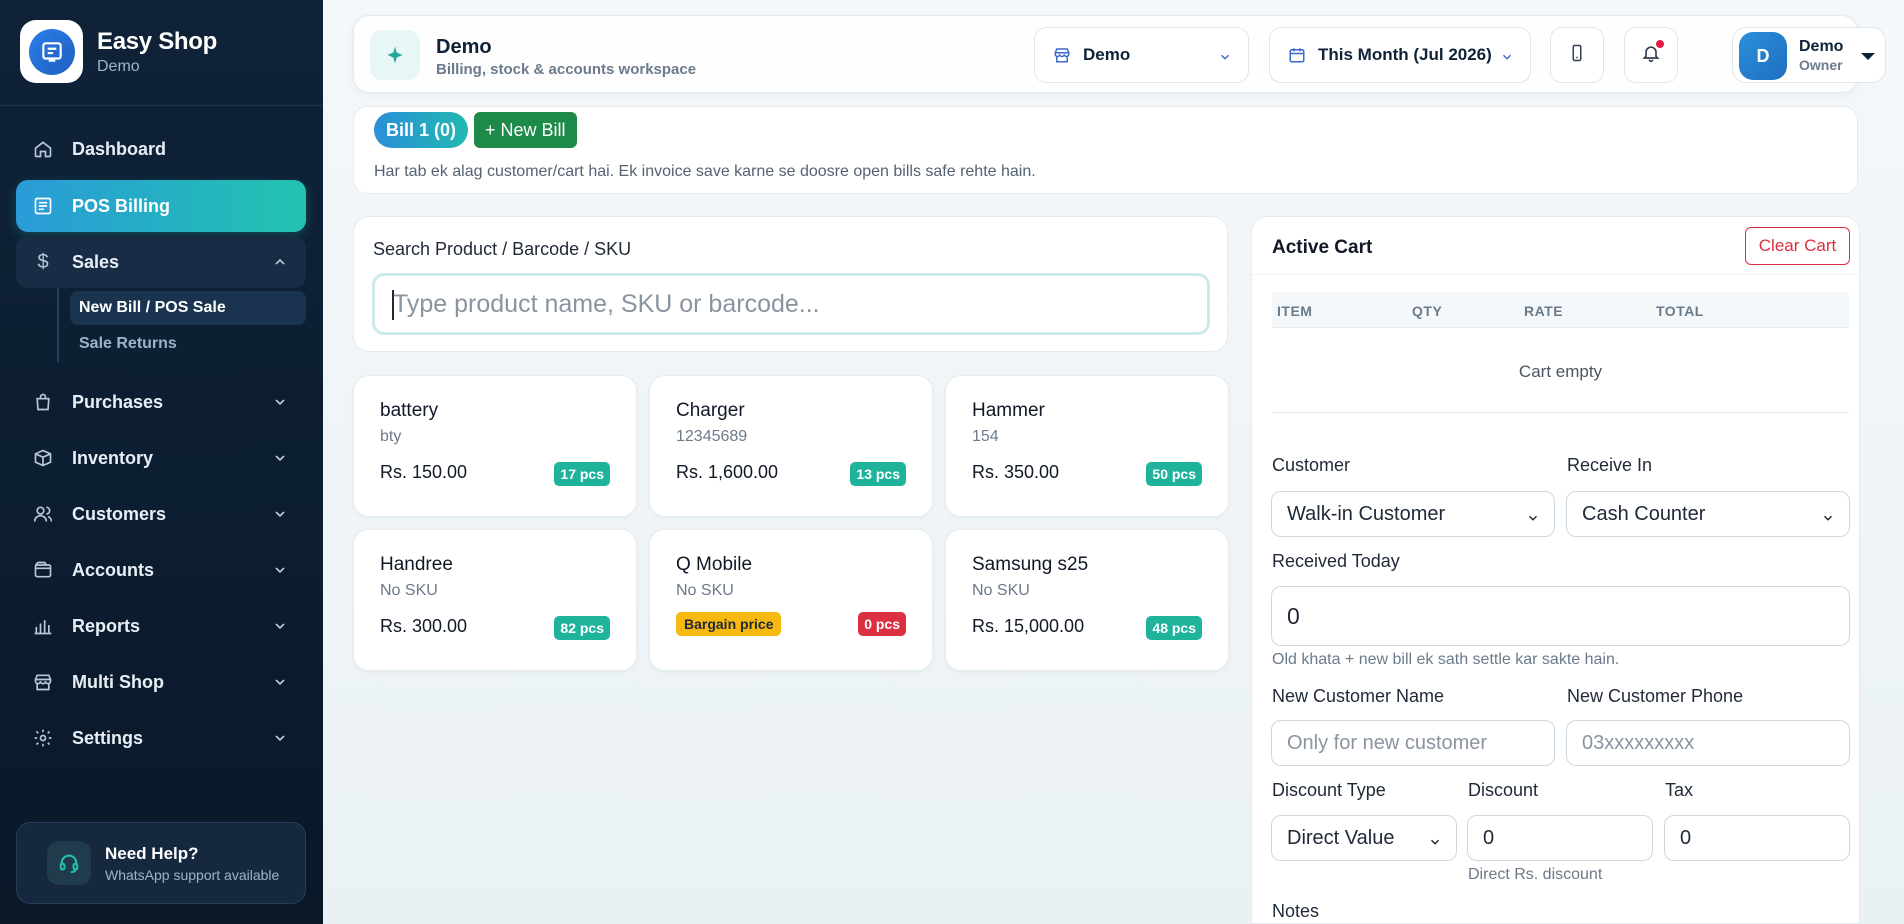 The width and height of the screenshot is (1904, 924). Describe the element at coordinates (280, 264) in the screenshot. I see `chevron-up-icon` at that location.